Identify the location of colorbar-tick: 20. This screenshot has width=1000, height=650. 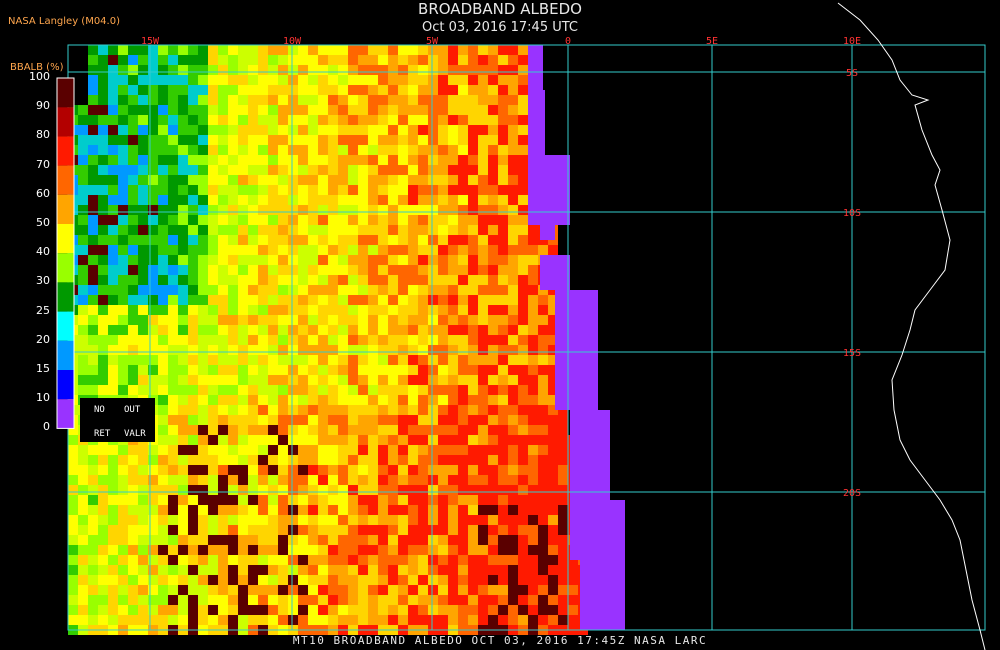
(43, 339).